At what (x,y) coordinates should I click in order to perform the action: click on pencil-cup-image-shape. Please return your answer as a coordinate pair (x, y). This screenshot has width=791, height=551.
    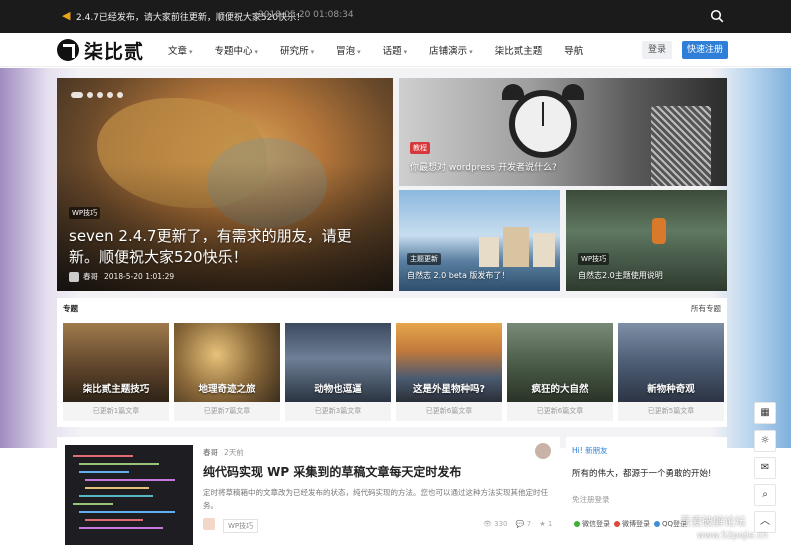
    Looking at the image, I should click on (681, 146).